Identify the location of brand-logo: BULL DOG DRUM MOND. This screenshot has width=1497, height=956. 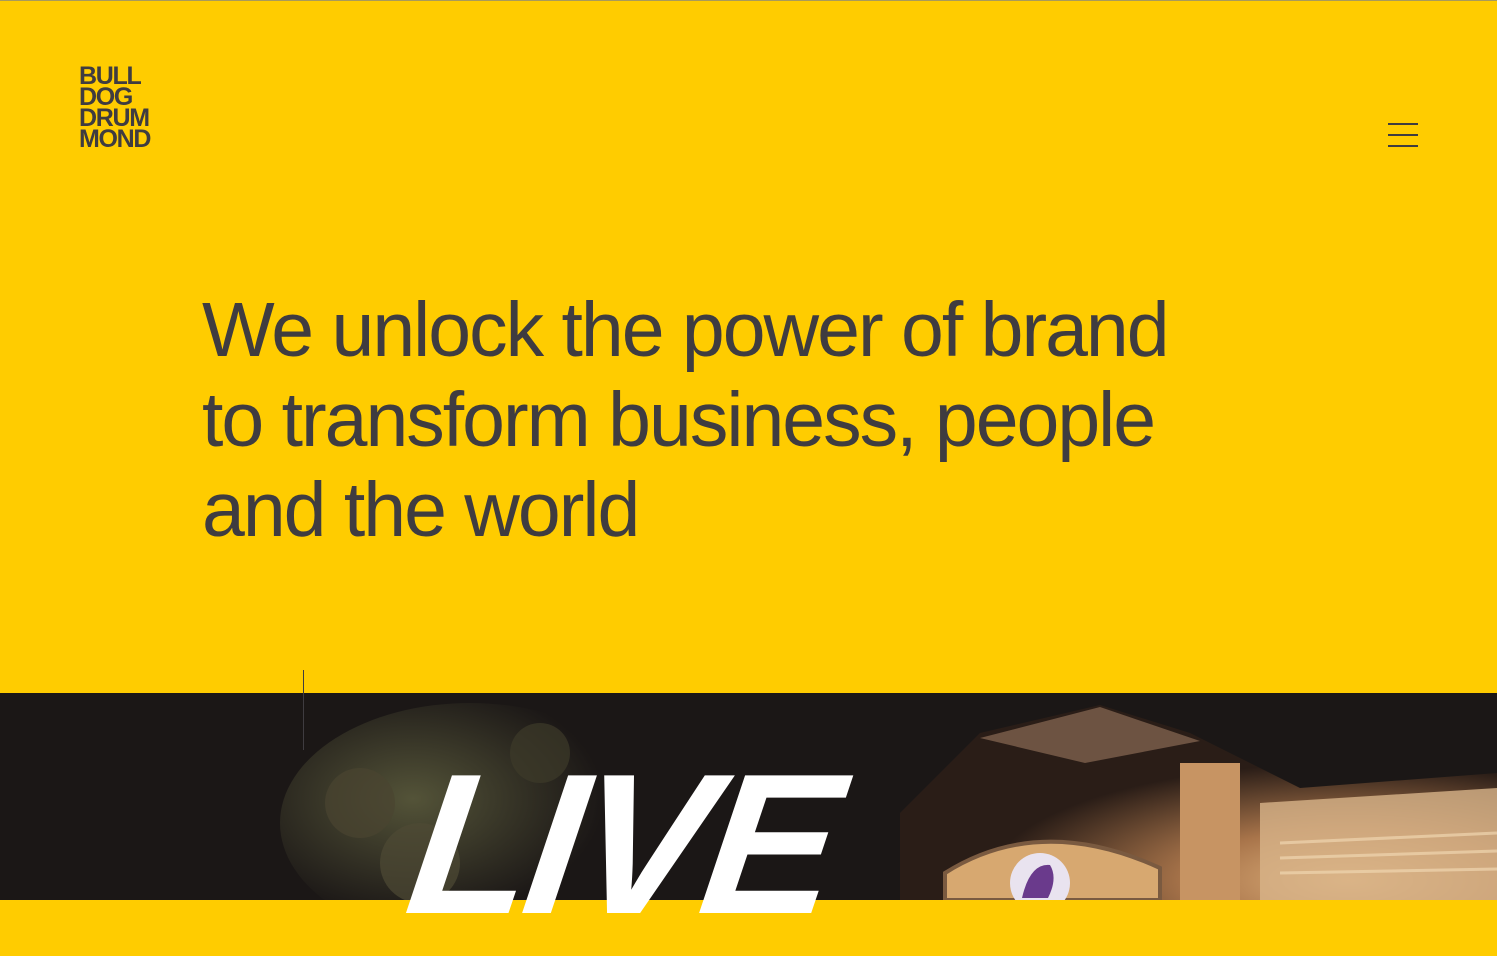
(124, 108).